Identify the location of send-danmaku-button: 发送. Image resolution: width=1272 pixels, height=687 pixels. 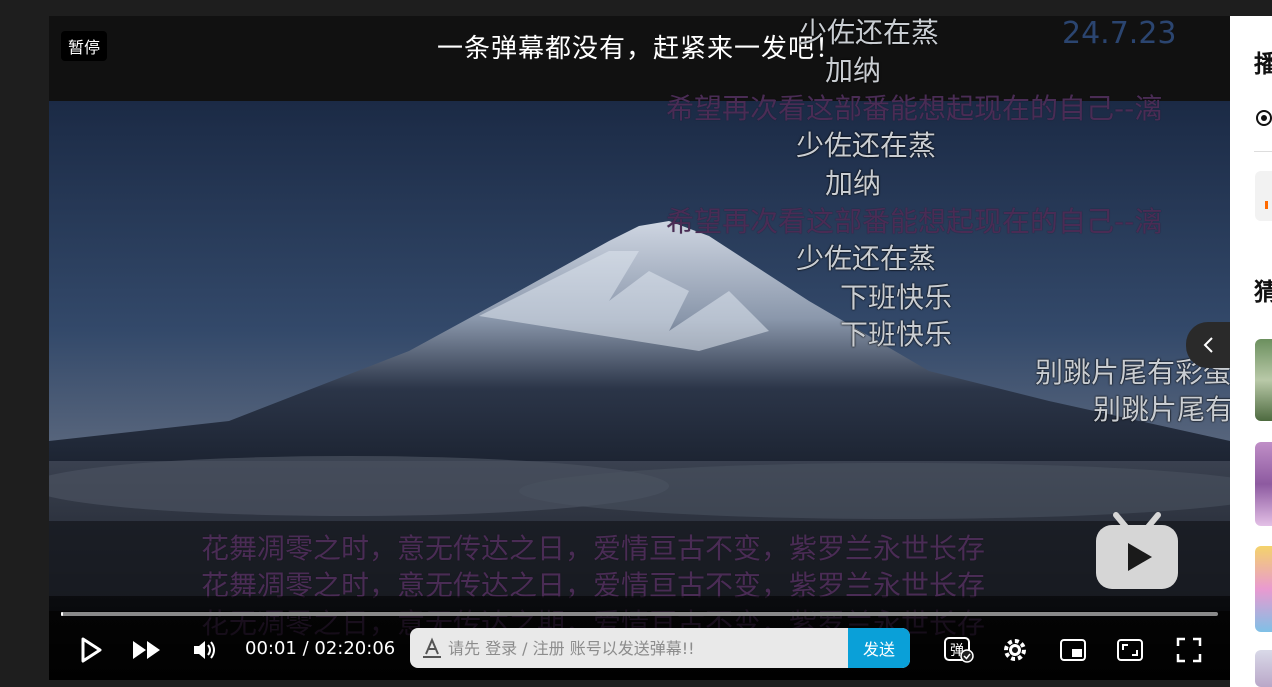
(879, 648).